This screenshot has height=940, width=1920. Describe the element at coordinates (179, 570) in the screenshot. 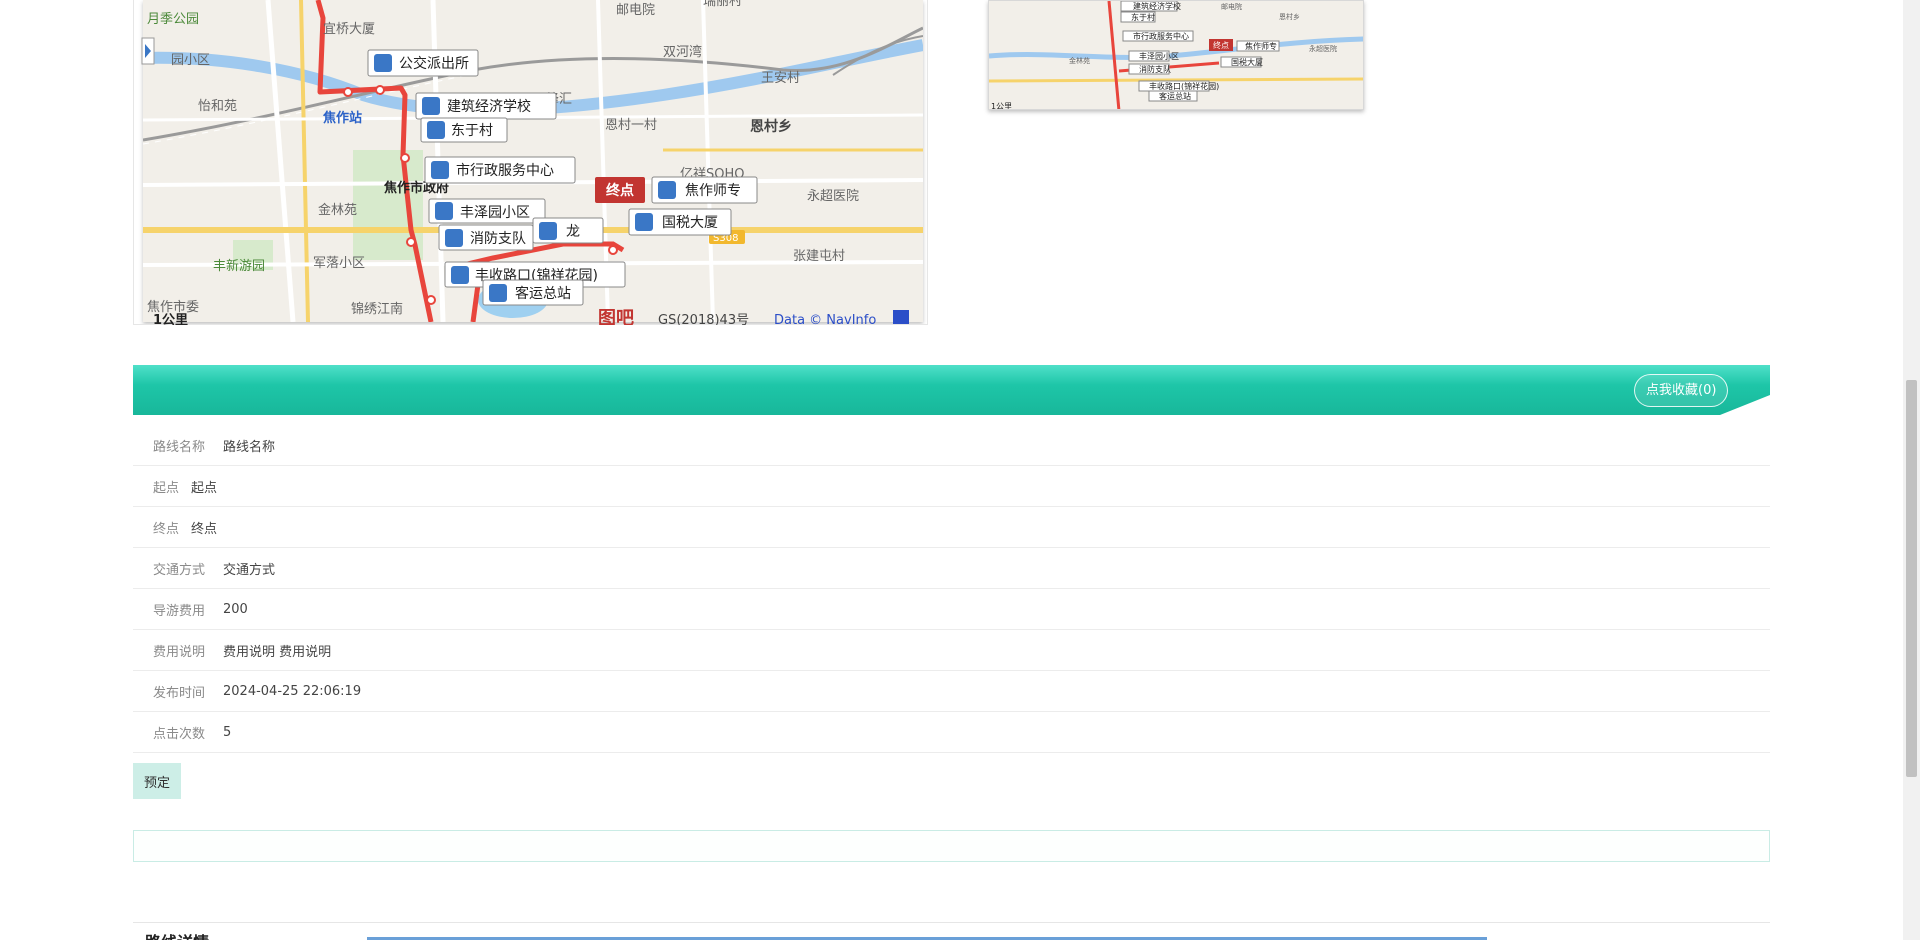

I see `transport-label: 交通方式` at that location.